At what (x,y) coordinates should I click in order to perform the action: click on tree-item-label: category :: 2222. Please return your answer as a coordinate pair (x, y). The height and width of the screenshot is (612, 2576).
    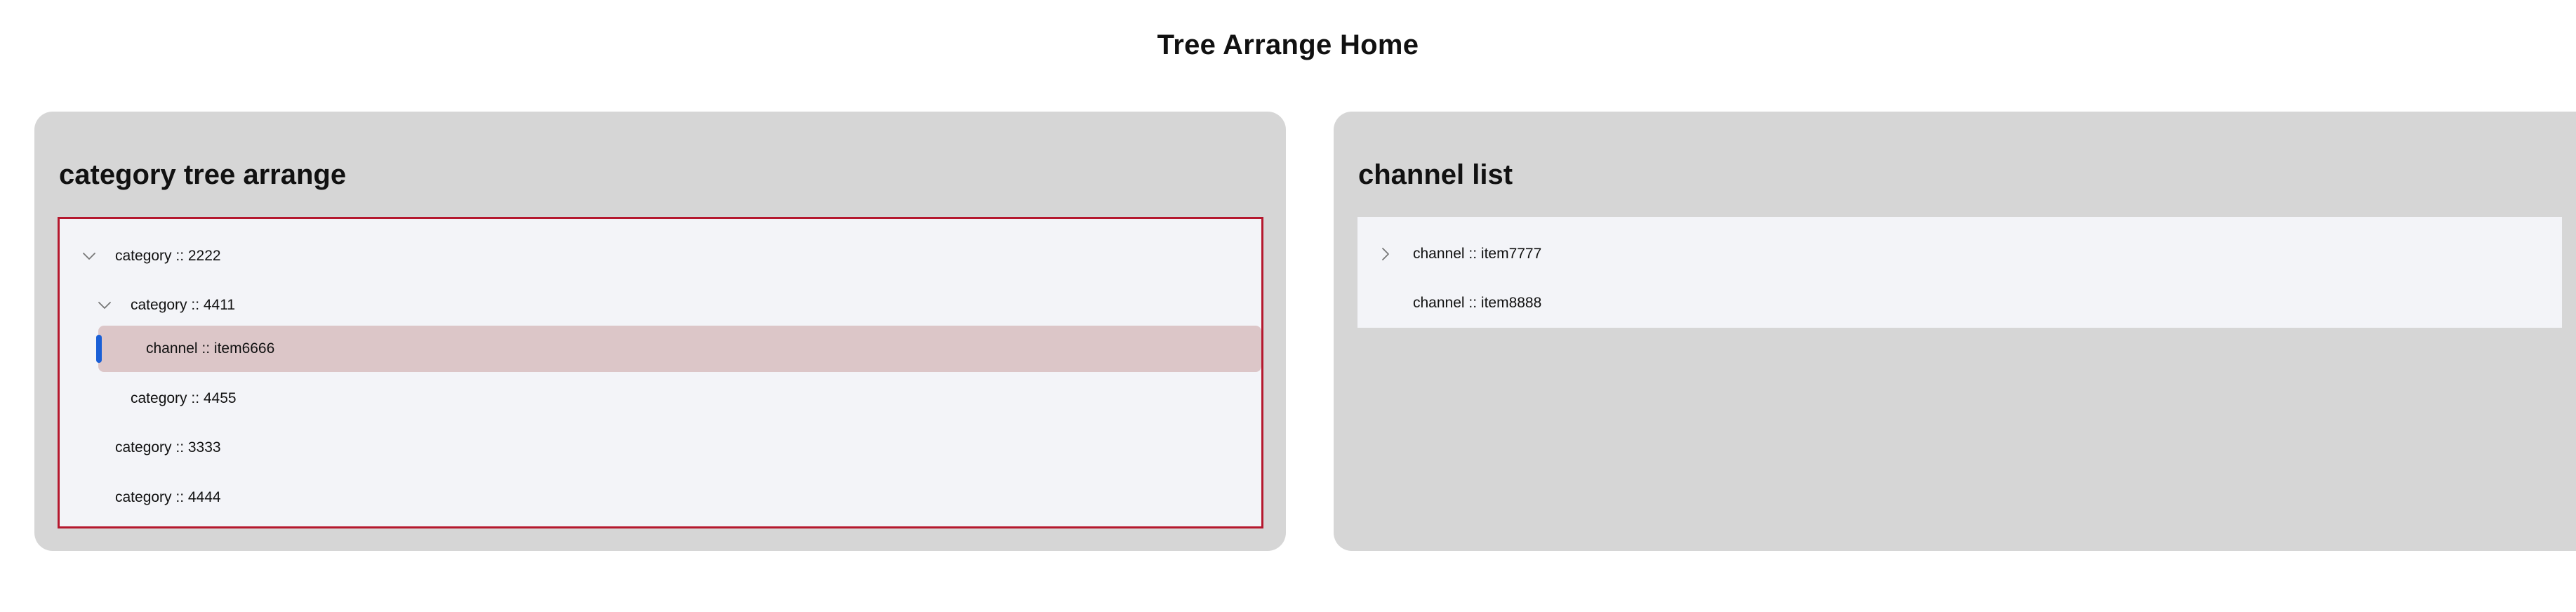
    Looking at the image, I should click on (168, 256).